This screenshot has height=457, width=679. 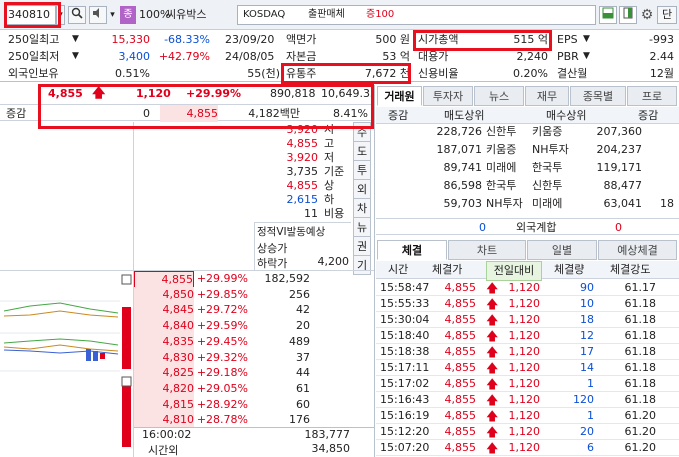 What do you see at coordinates (438, 73) in the screenshot?
I see `info-label: 신용비율` at bounding box center [438, 73].